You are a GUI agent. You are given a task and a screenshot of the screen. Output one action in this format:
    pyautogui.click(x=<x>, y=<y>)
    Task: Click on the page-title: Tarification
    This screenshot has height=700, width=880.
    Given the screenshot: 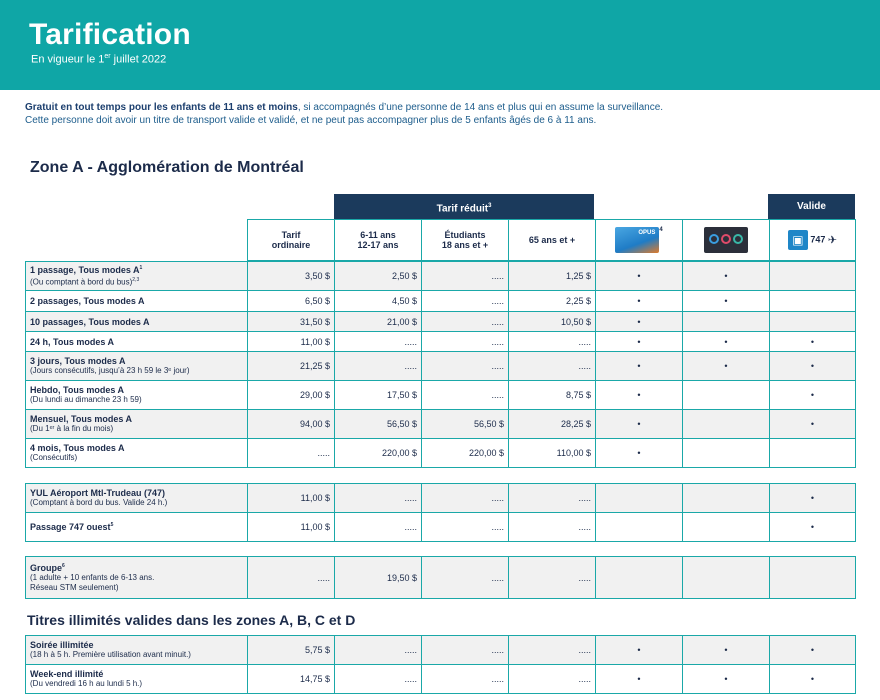 What is the action you would take?
    pyautogui.click(x=110, y=34)
    